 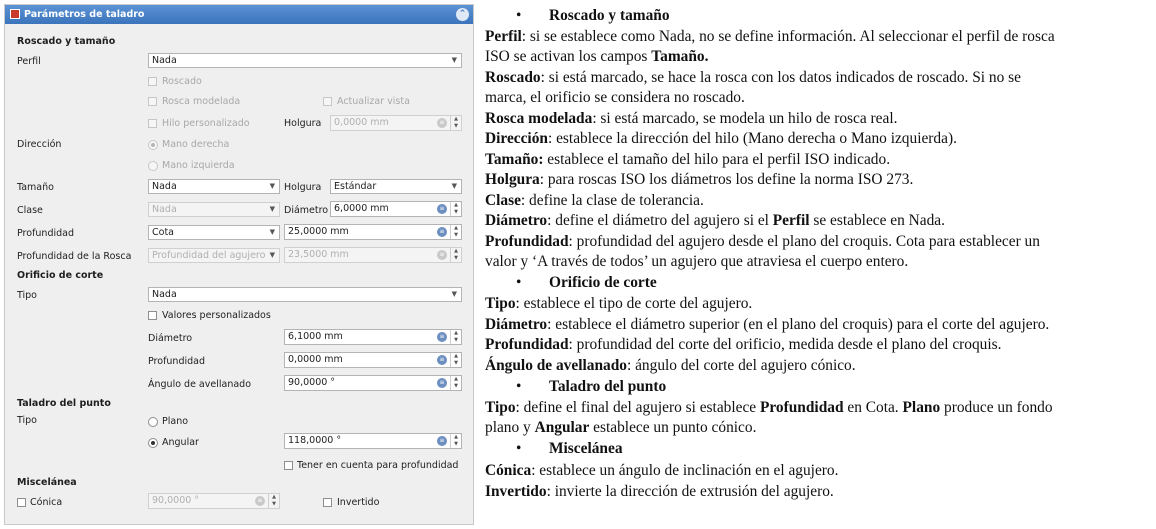 What do you see at coordinates (201, 101) in the screenshot?
I see `model-thread-label: Rosca modelada` at bounding box center [201, 101].